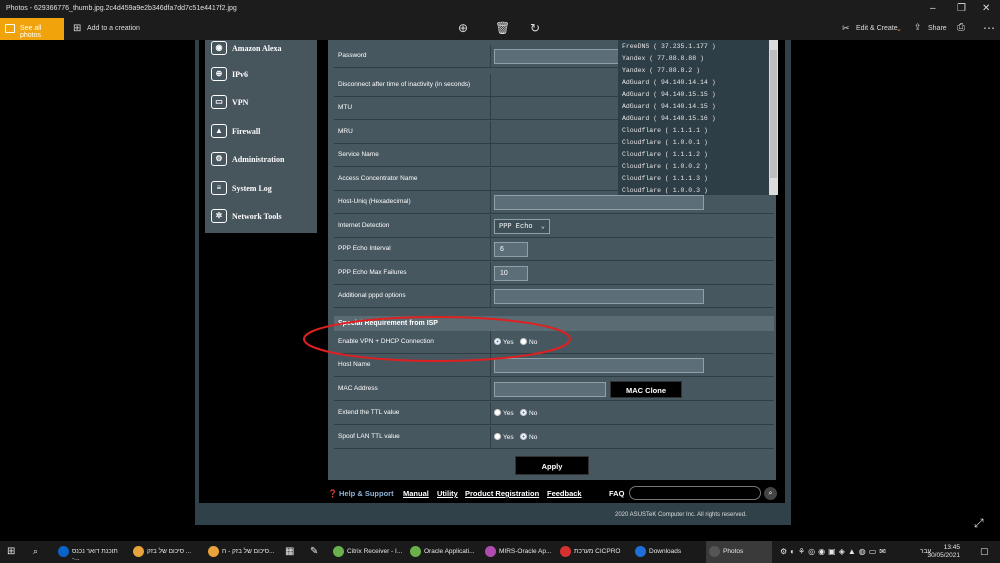  What do you see at coordinates (943, 552) in the screenshot?
I see `clock: 13:45 30/05/2021` at bounding box center [943, 552].